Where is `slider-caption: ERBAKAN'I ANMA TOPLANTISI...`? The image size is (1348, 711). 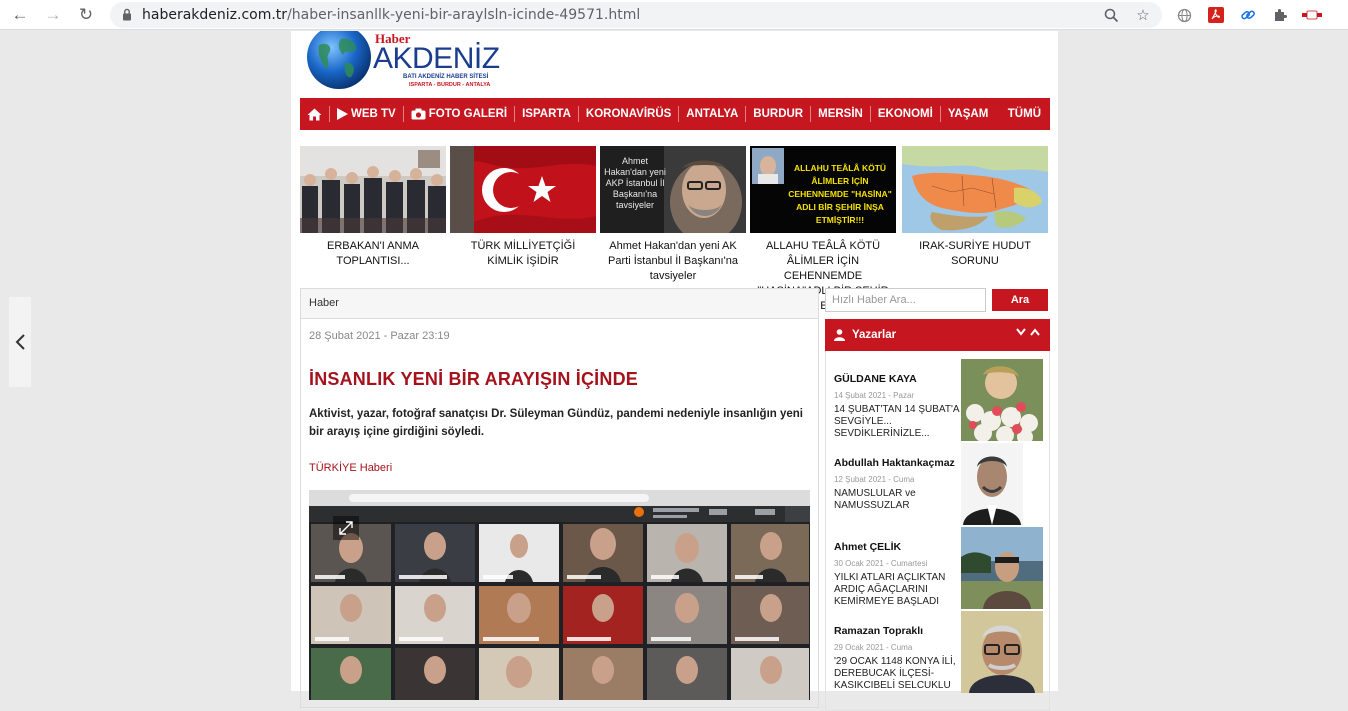
slider-caption: ERBAKAN'I ANMA TOPLANTISI... is located at coordinates (373, 253).